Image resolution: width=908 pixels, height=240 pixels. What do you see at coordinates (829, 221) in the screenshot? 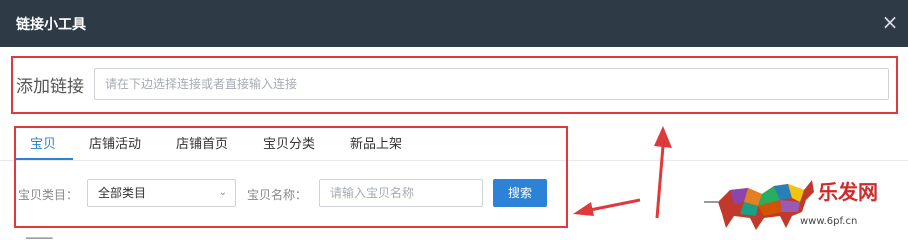
I see `watermark-url: www.6pf.cn` at bounding box center [829, 221].